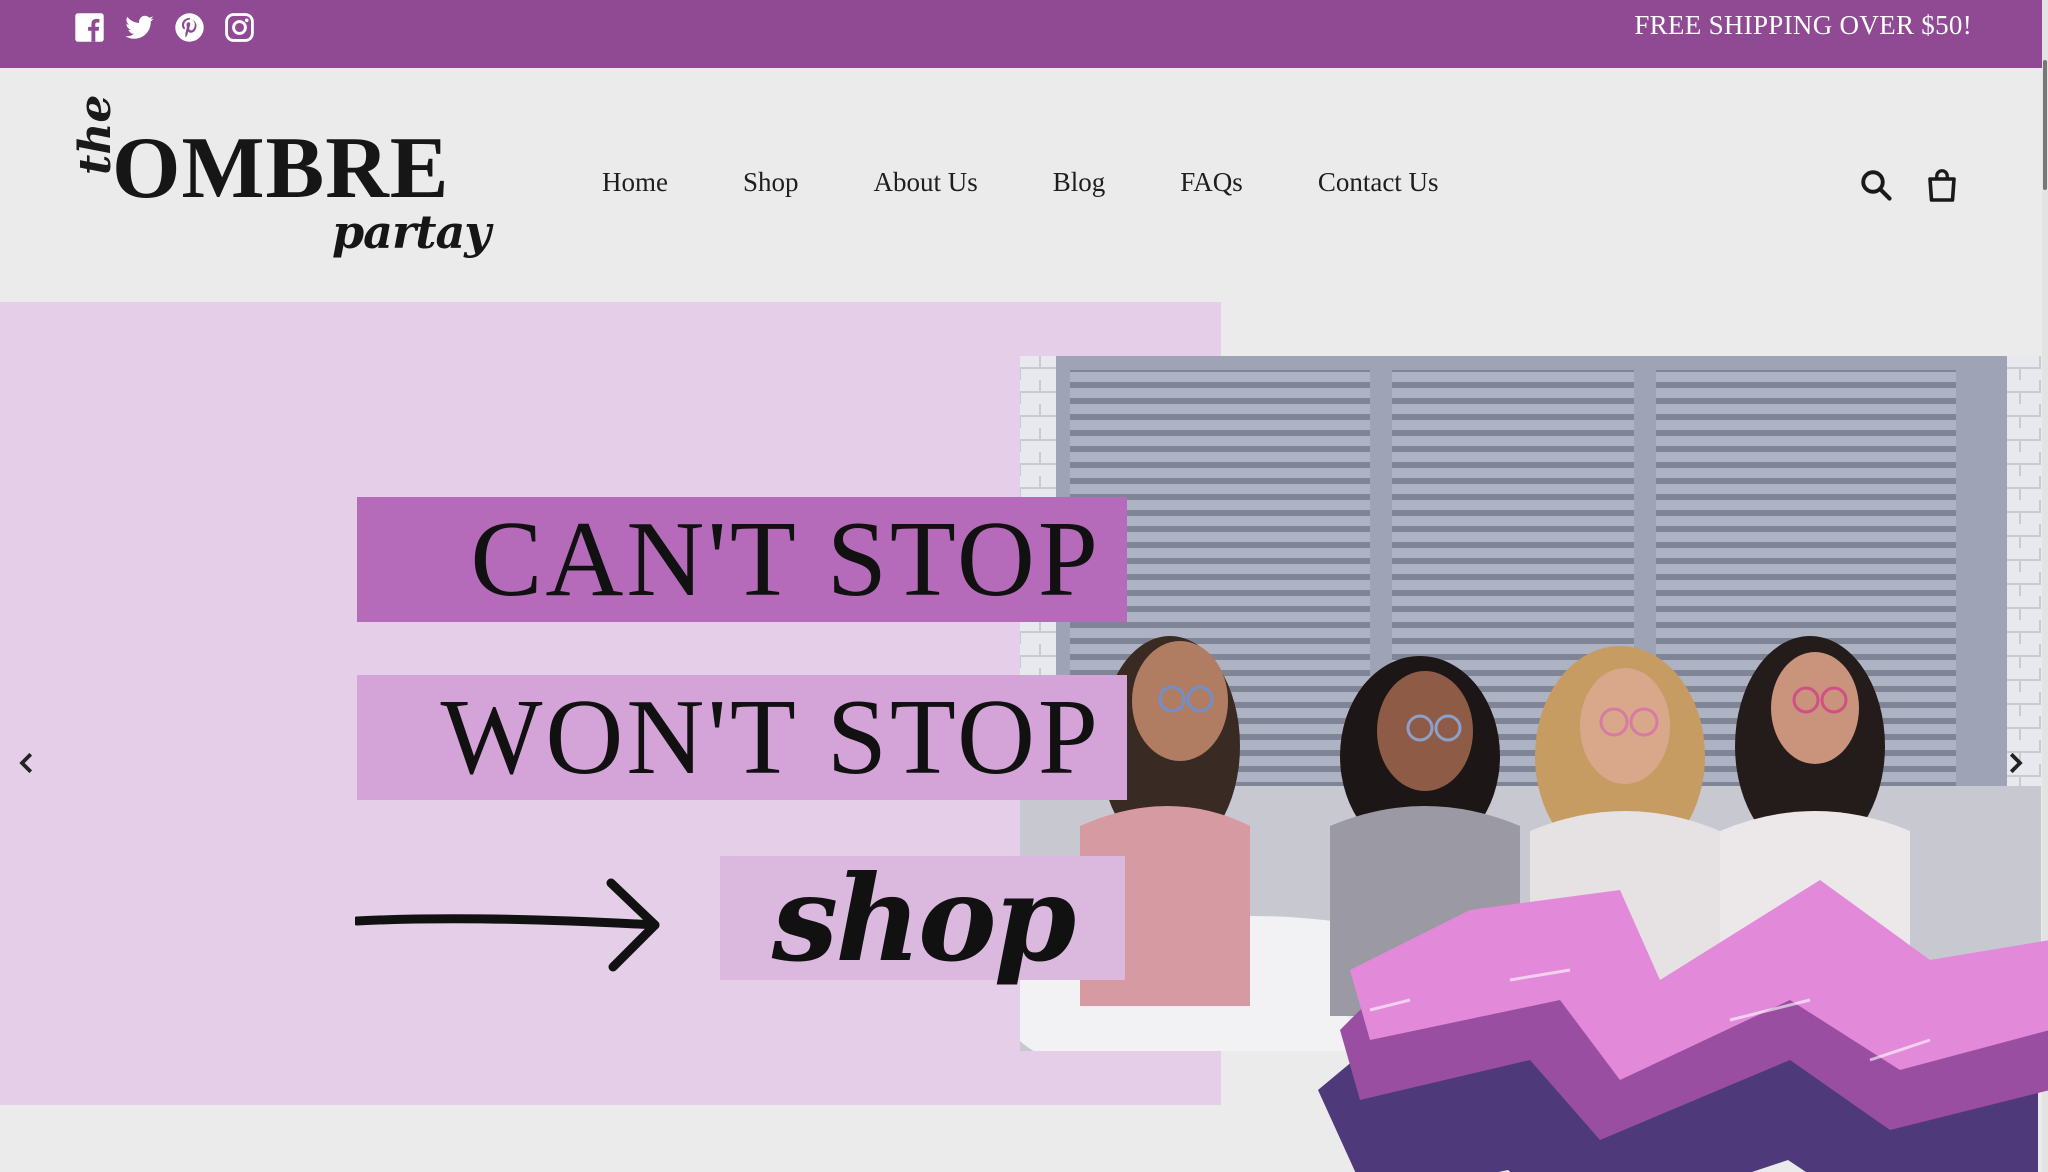 Image resolution: width=2048 pixels, height=1172 pixels. What do you see at coordinates (635, 182) in the screenshot?
I see `nav-item-home: Home` at bounding box center [635, 182].